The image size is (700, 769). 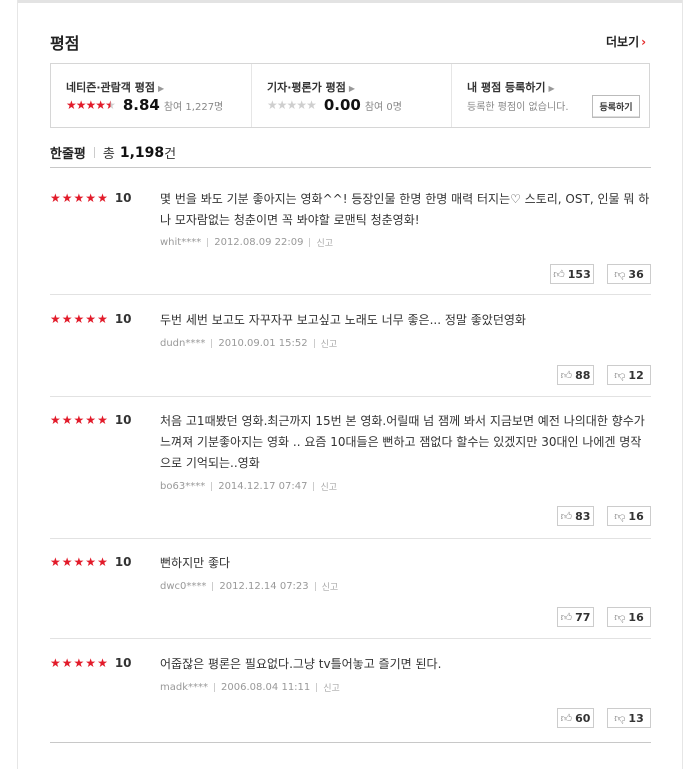 I want to click on like-button: 👍︎ 153, so click(x=572, y=274).